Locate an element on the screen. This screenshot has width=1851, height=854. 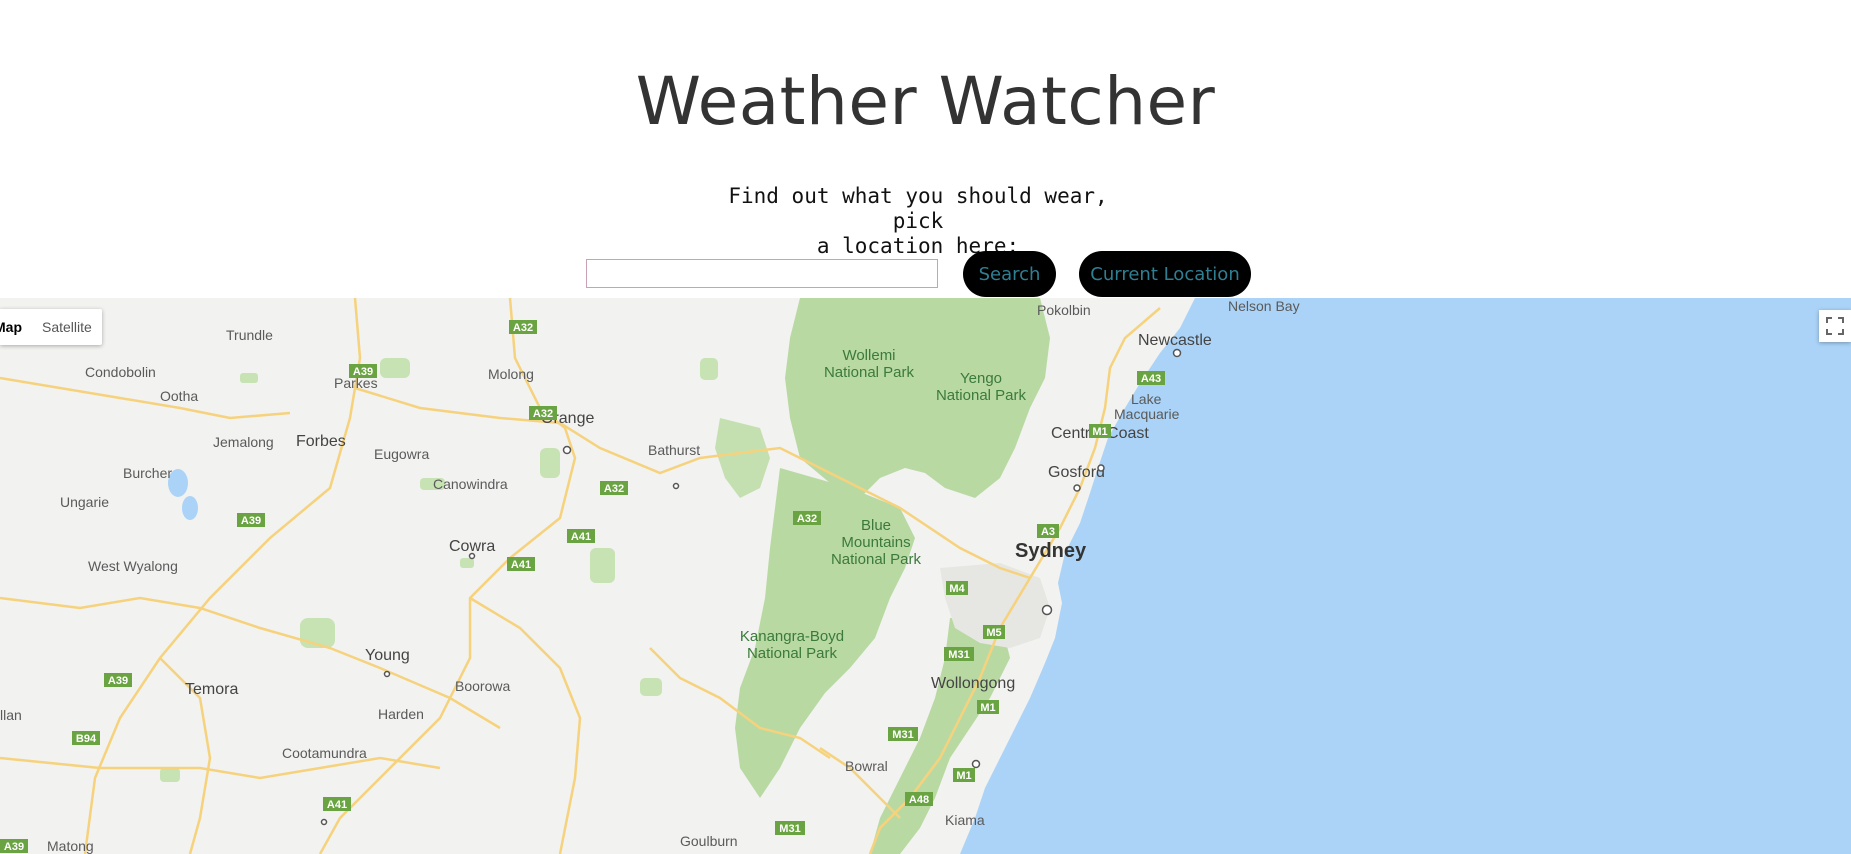
svg-text: A43 is located at coordinates (1151, 379).